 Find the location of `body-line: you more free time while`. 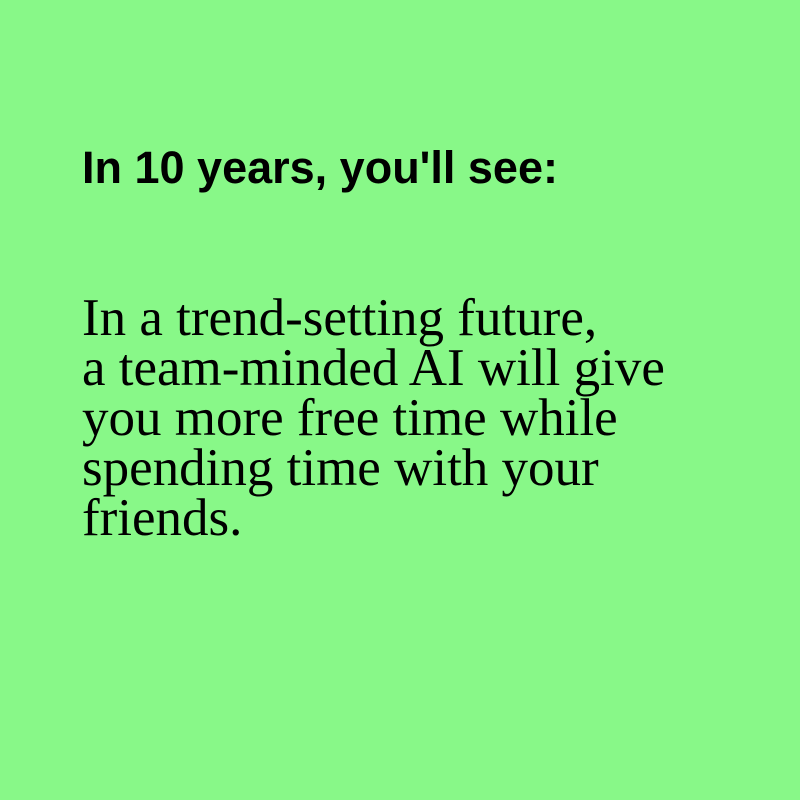

body-line: you more free time while is located at coordinates (350, 418).